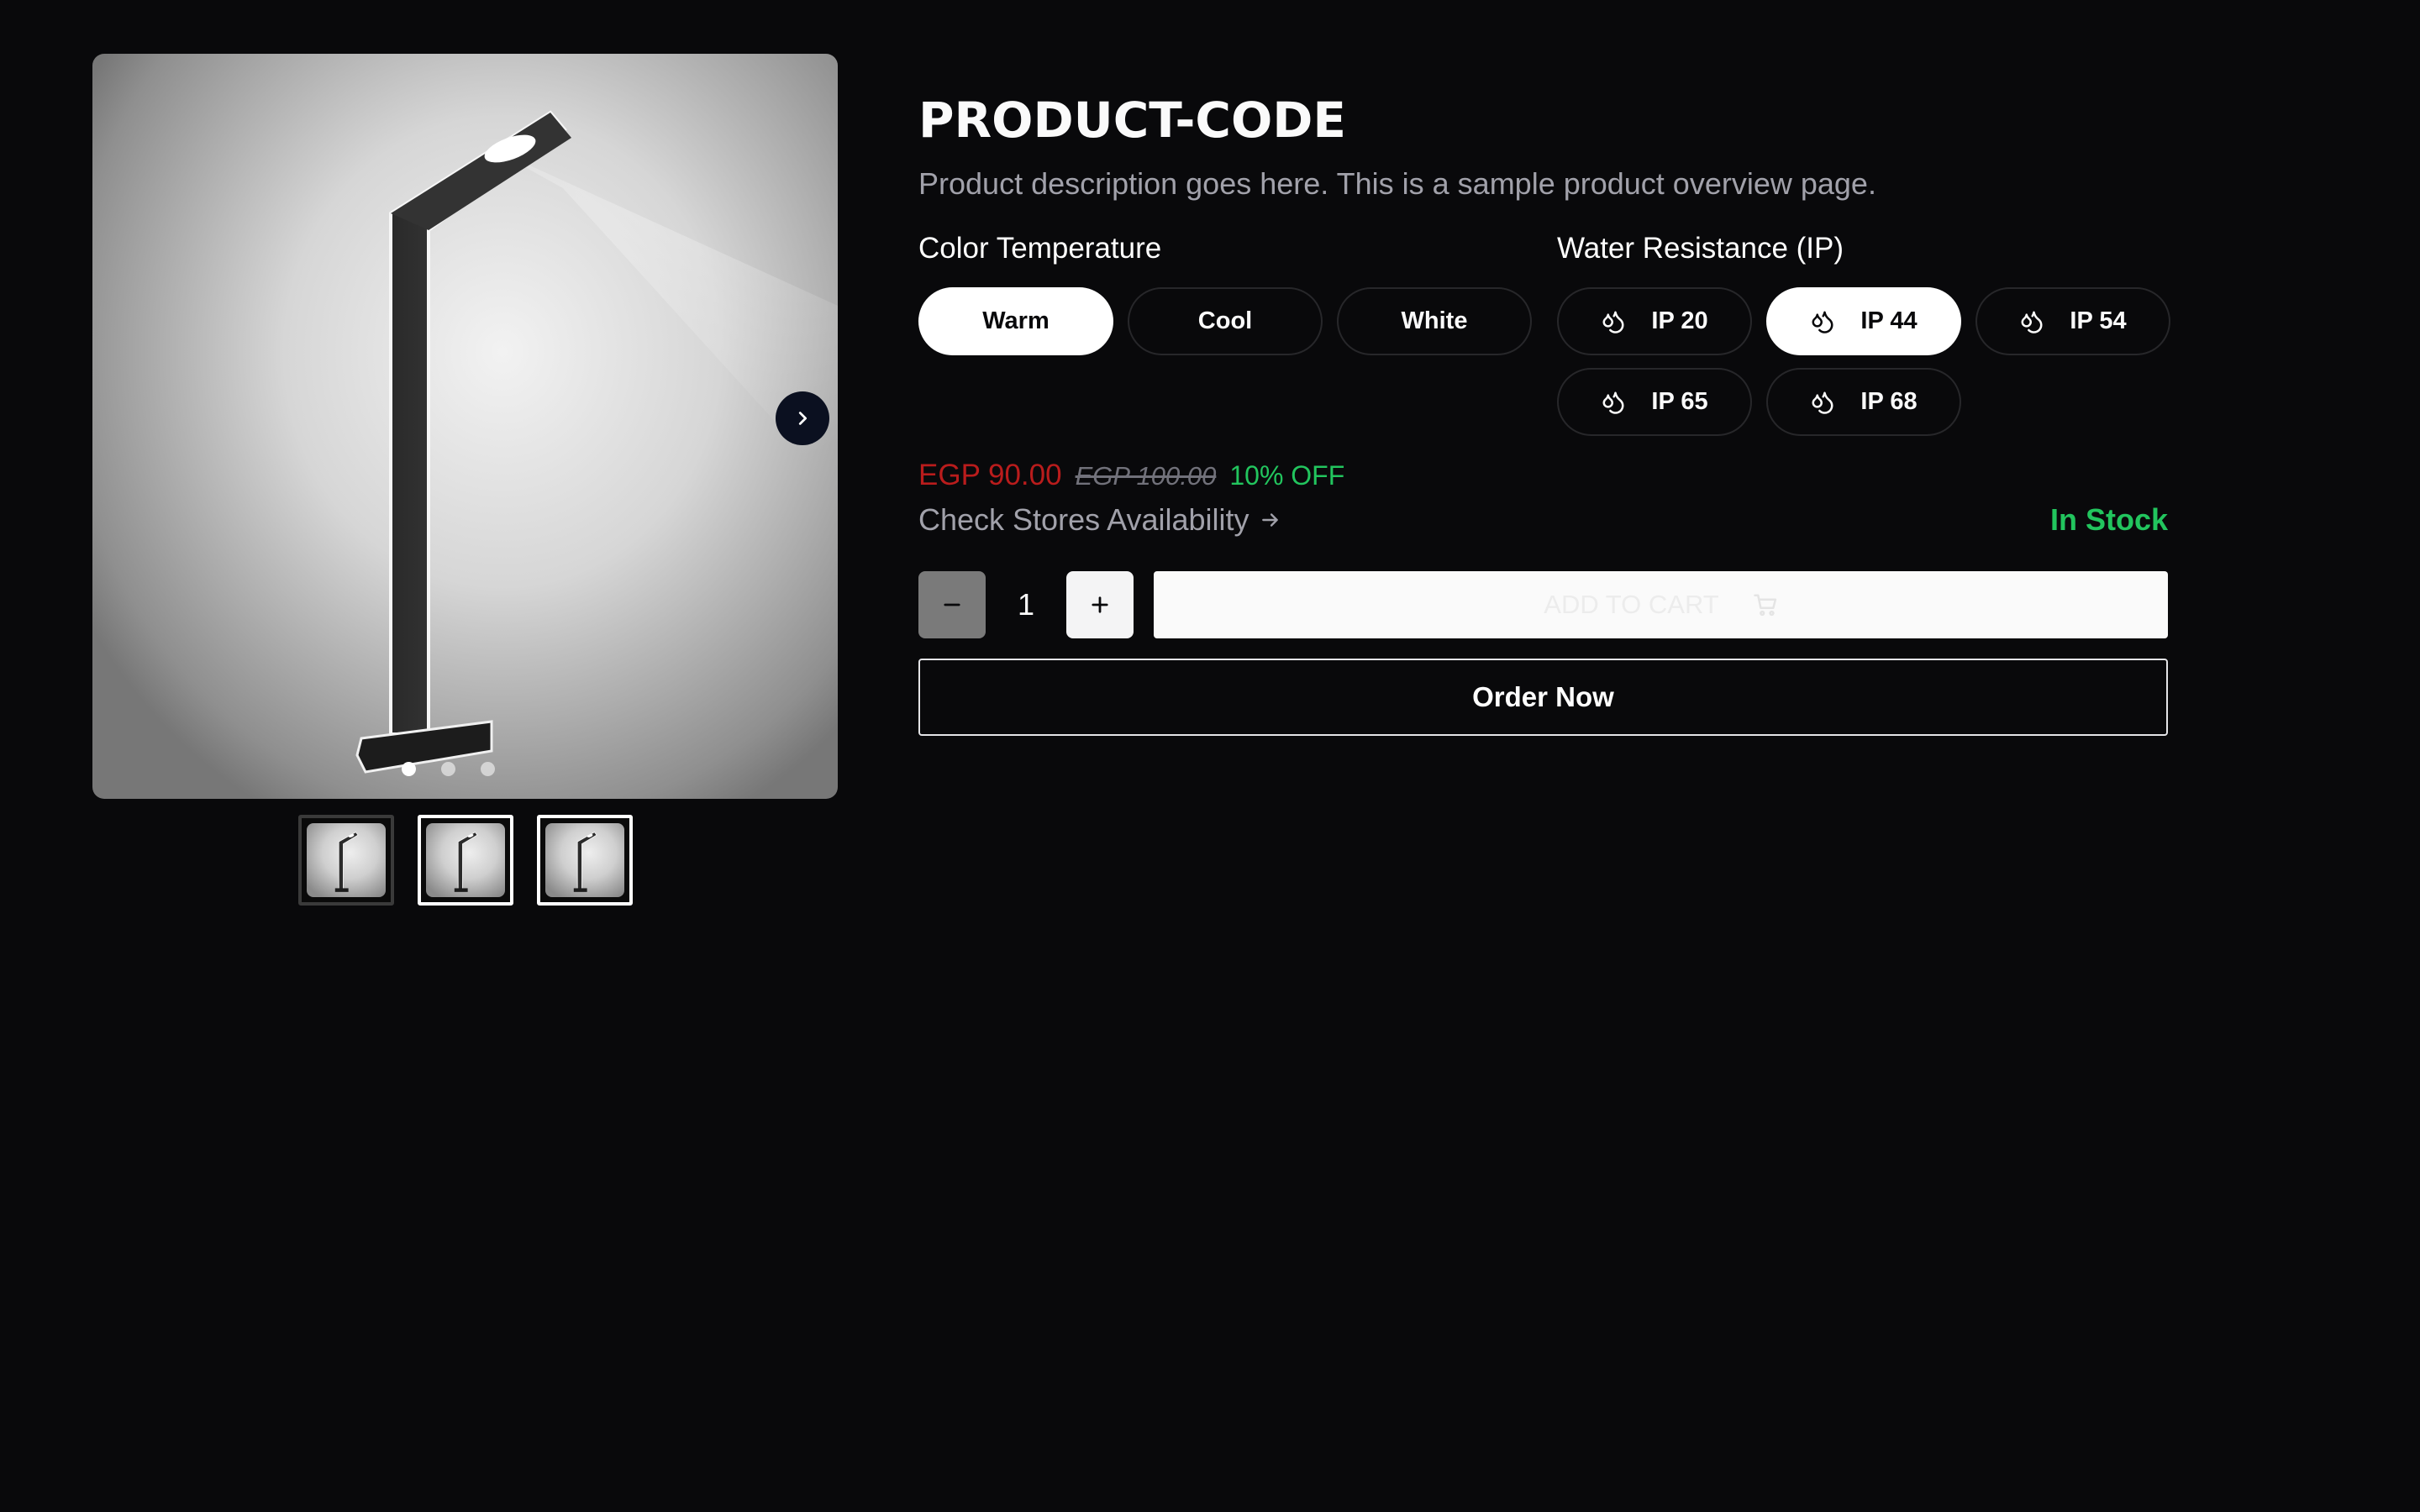 The width and height of the screenshot is (2420, 1512). Describe the element at coordinates (597, 442) in the screenshot. I see `bollard-lamp-image` at that location.